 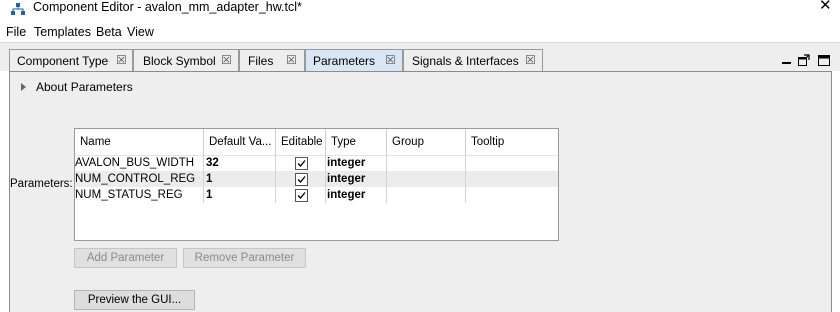 What do you see at coordinates (16, 32) in the screenshot?
I see `menu-file: File` at bounding box center [16, 32].